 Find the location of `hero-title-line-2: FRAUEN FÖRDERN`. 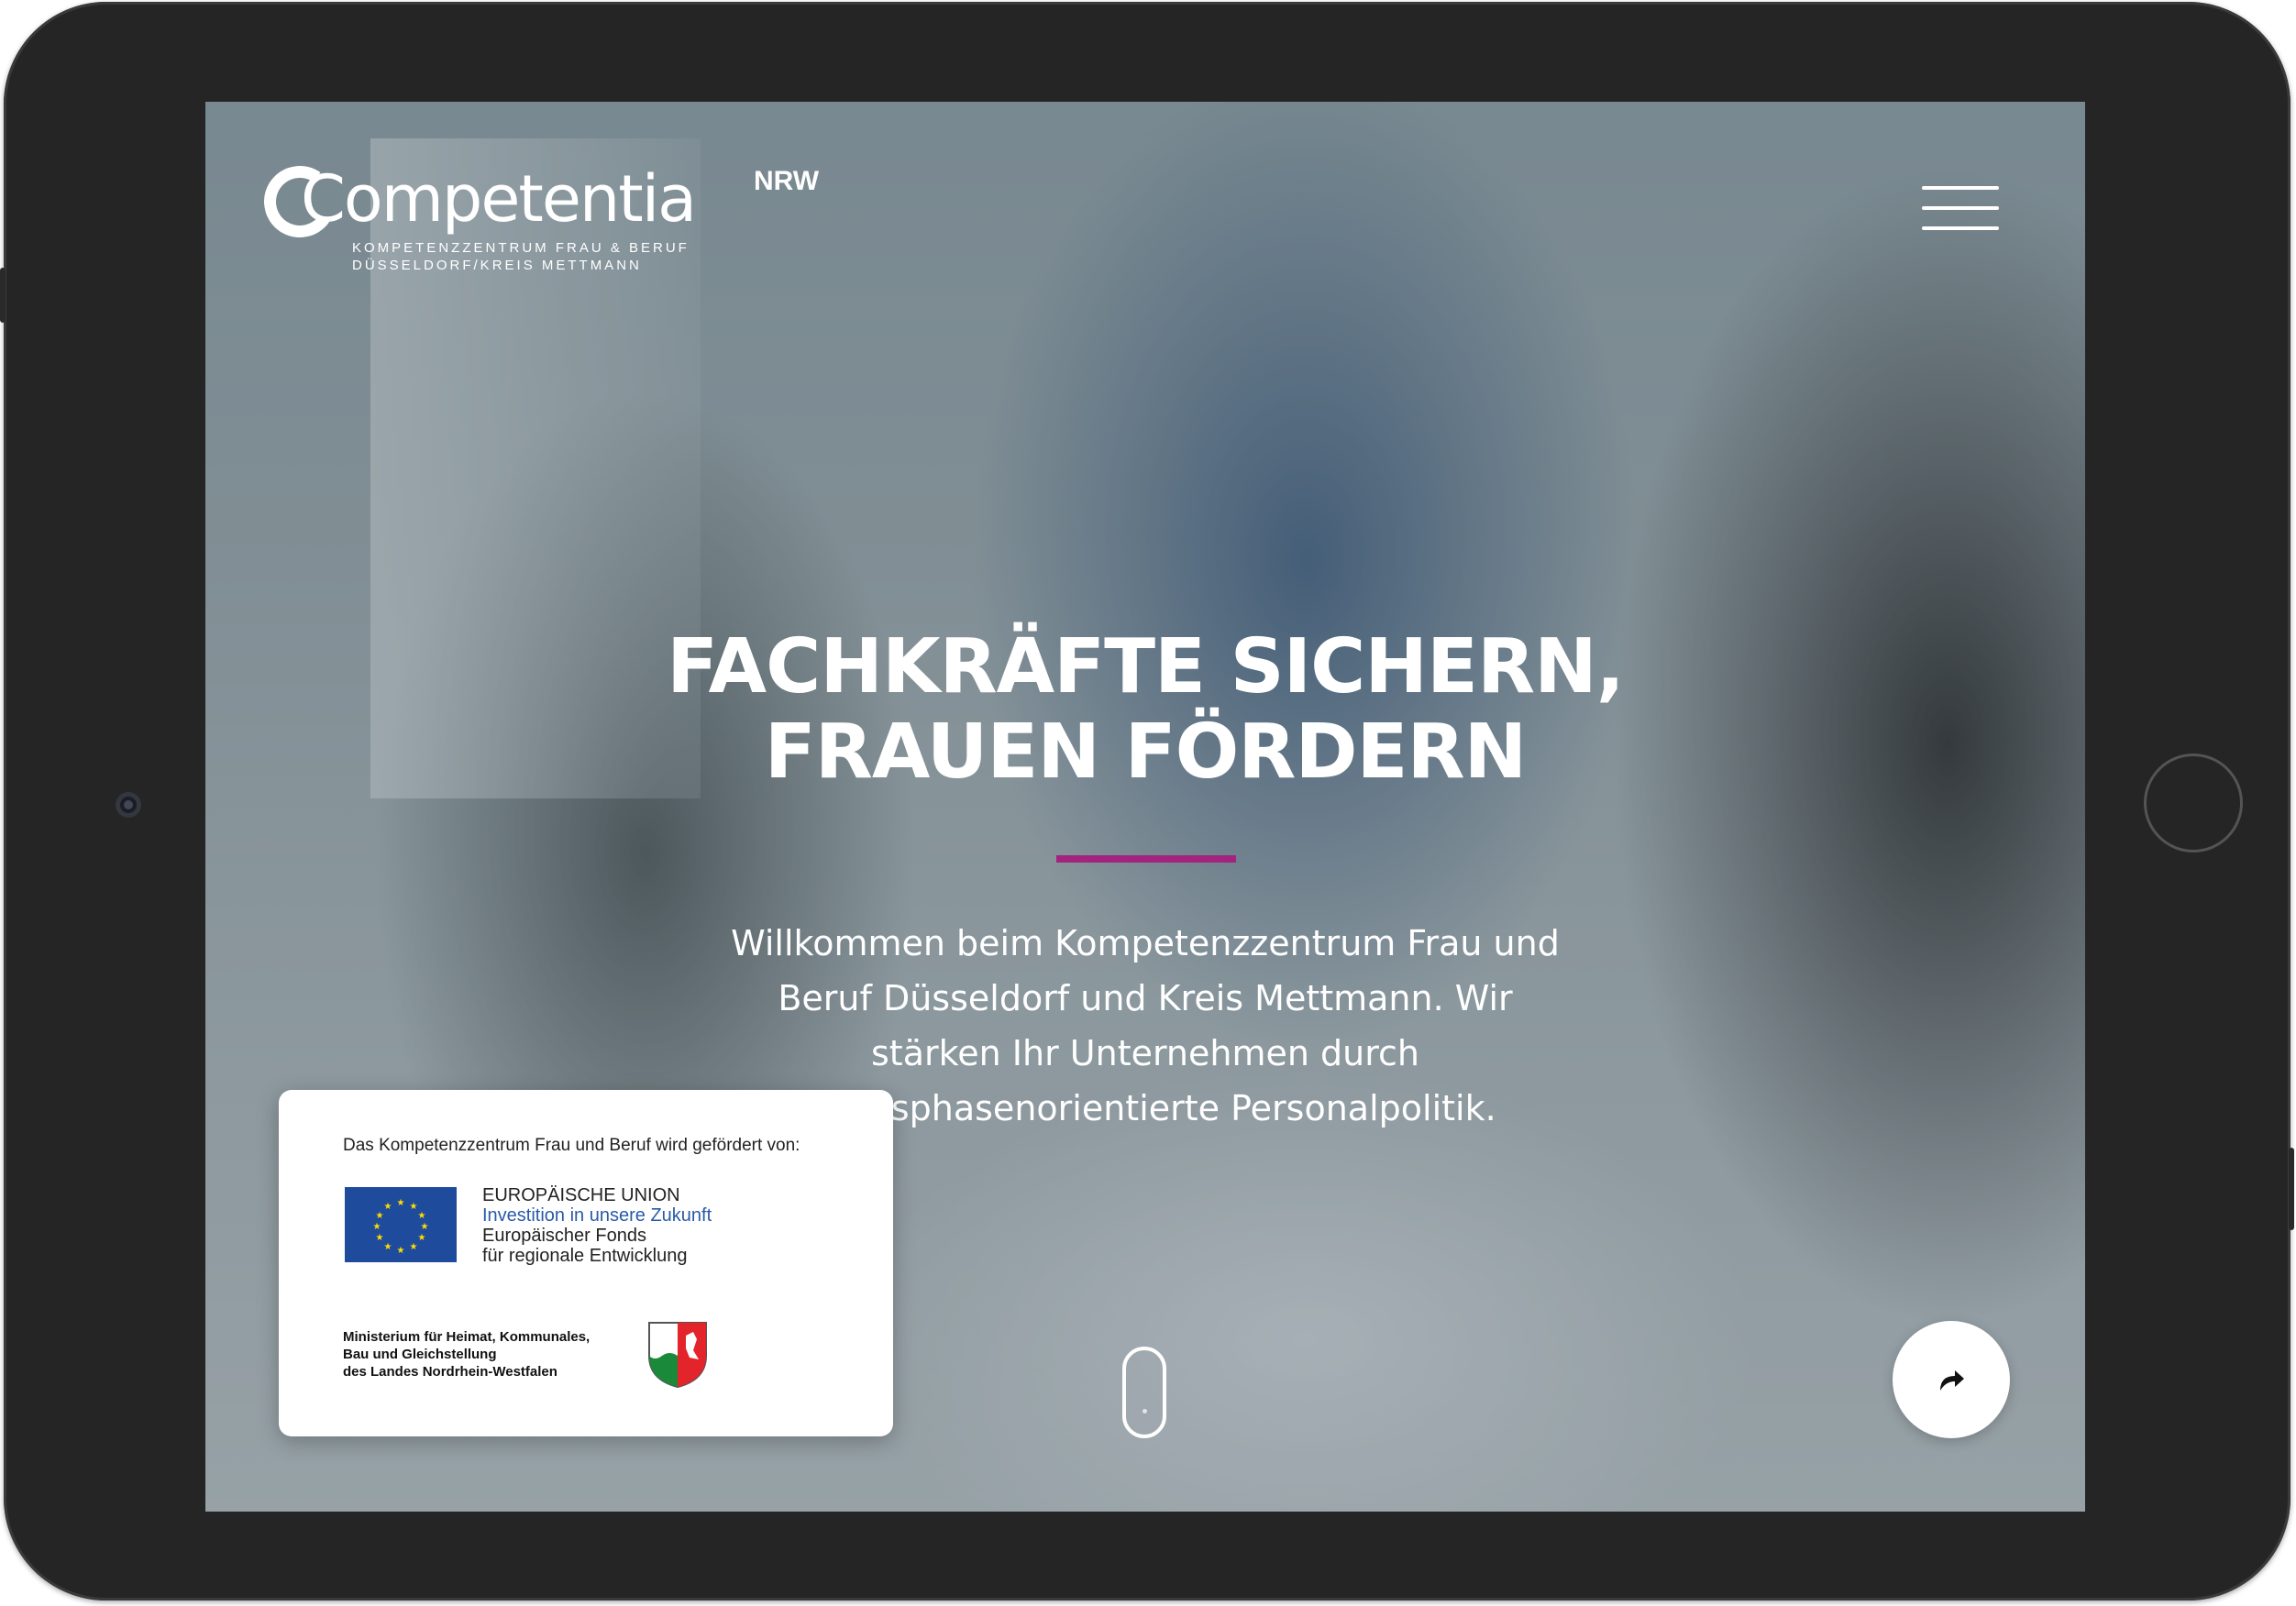

hero-title-line-2: FRAUEN FÖRDERN is located at coordinates (1146, 752).